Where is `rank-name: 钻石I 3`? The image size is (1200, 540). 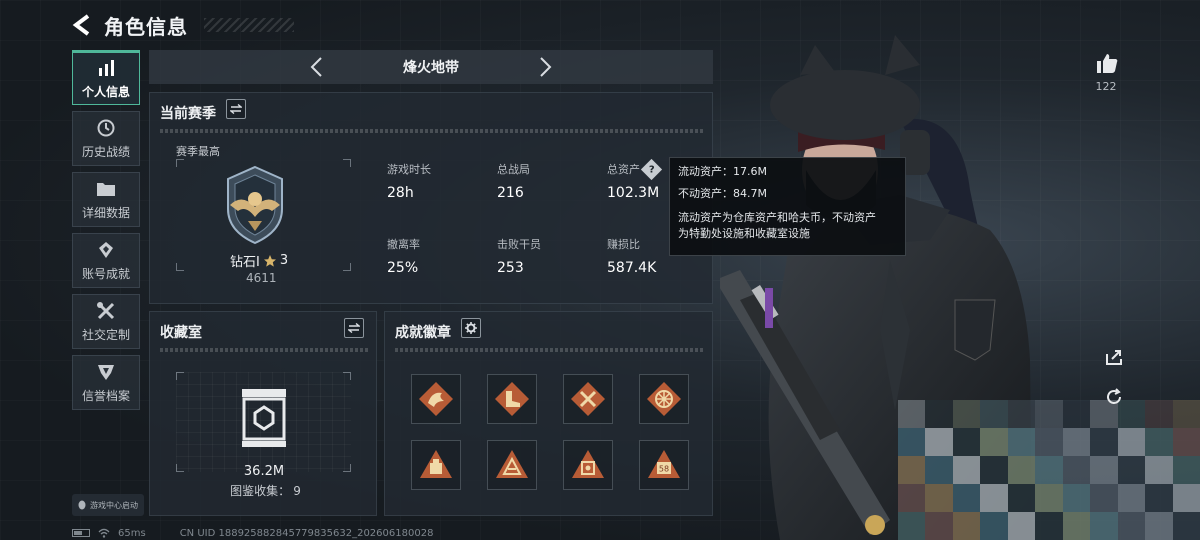
rank-name: 钻石I 3 is located at coordinates (259, 260).